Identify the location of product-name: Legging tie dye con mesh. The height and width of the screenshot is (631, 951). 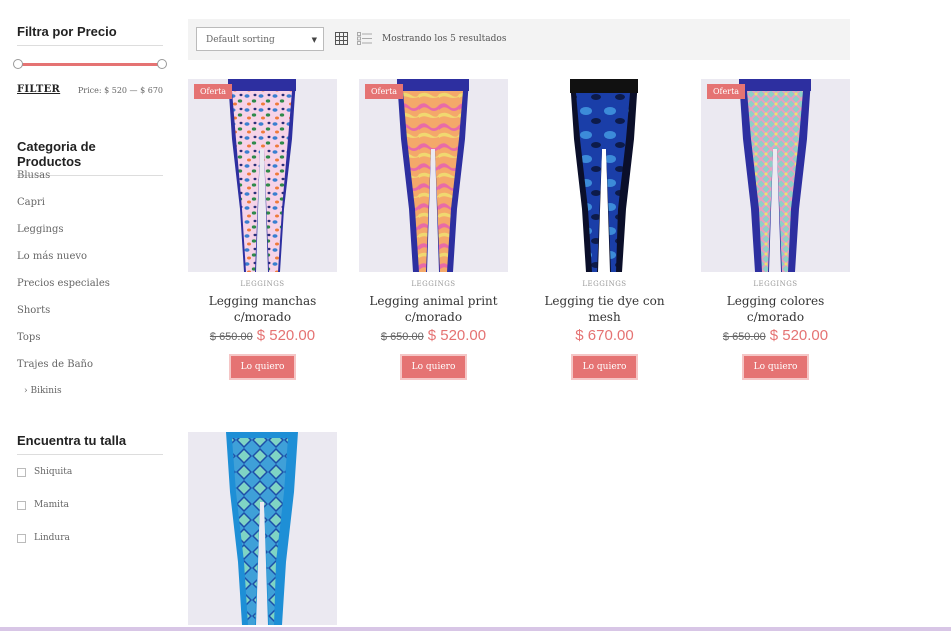
(604, 309).